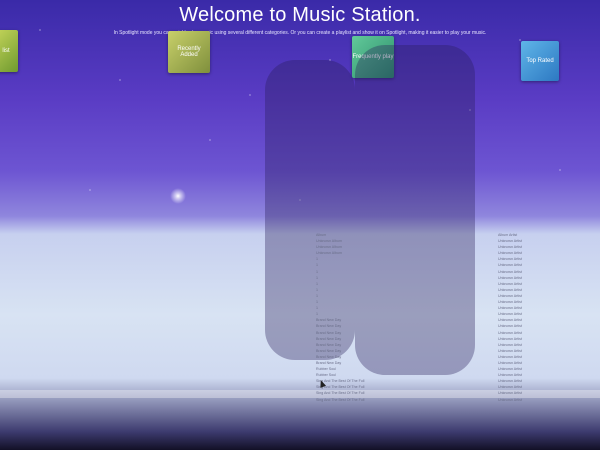 The width and height of the screenshot is (600, 450). I want to click on bright-star, so click(178, 196).